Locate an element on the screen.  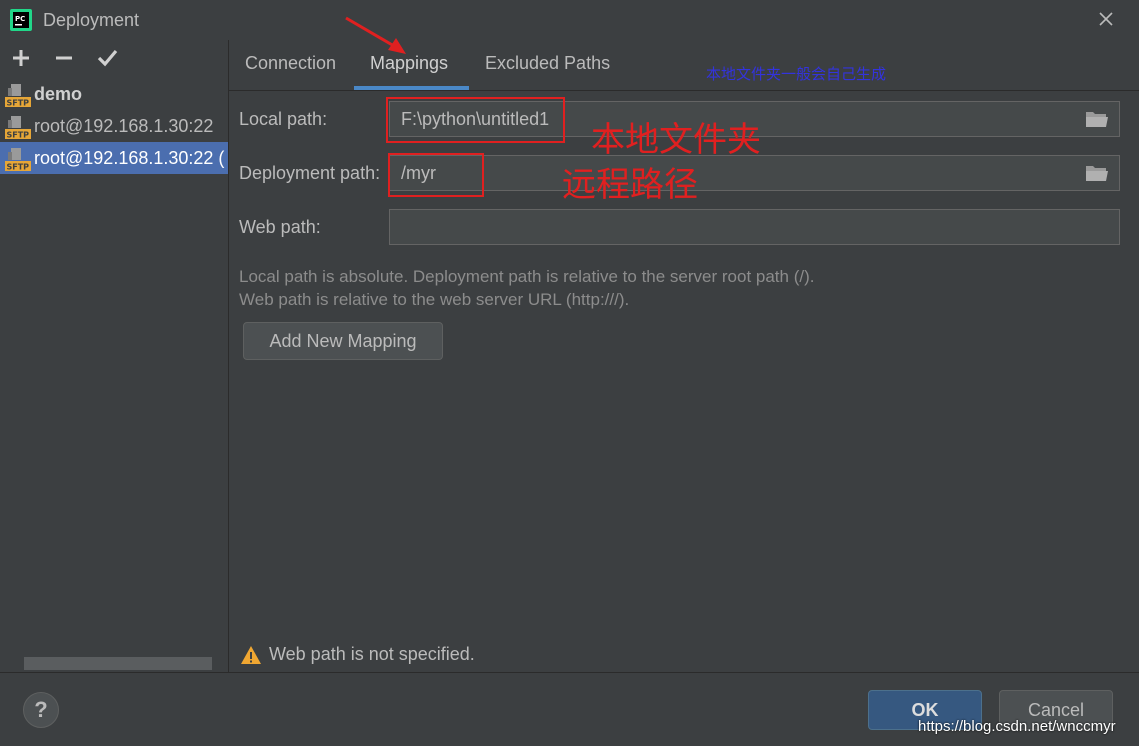
red-annotation-local: 本地文件夹 is located at coordinates (676, 140).